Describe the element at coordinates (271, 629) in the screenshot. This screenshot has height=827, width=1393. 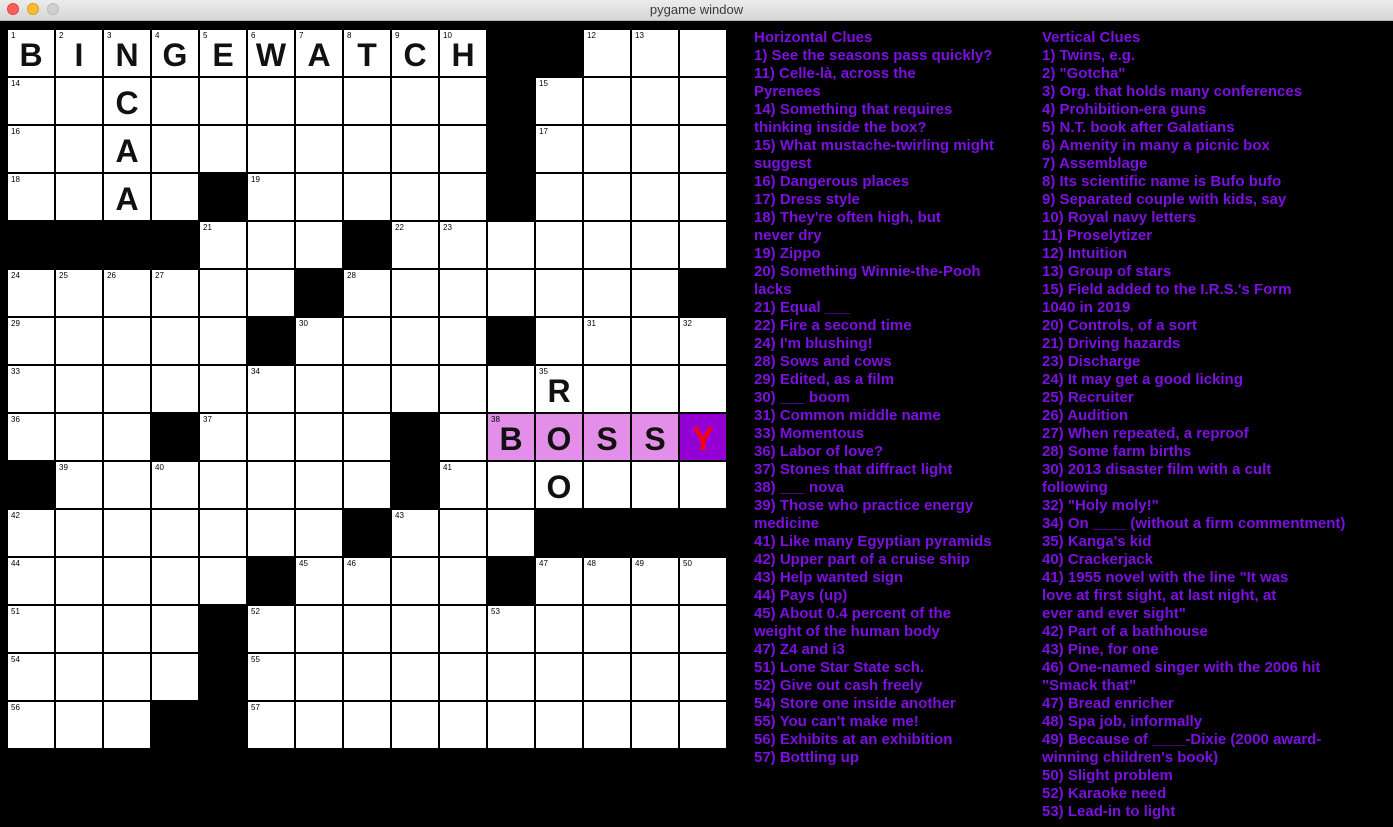
I see `grid-cell: 52` at that location.